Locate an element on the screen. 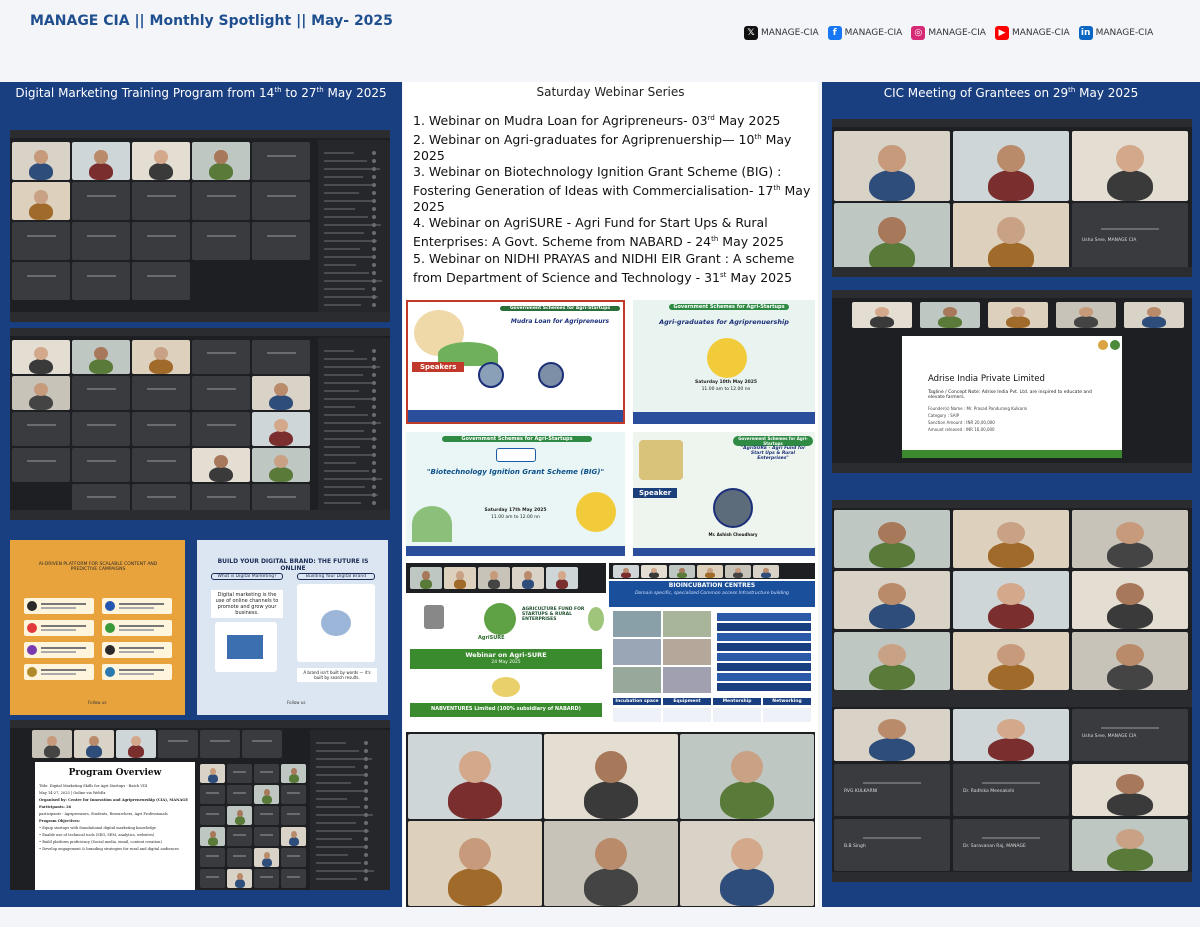 This screenshot has height=927, width=1200. facebook-icon: f is located at coordinates (834, 33).